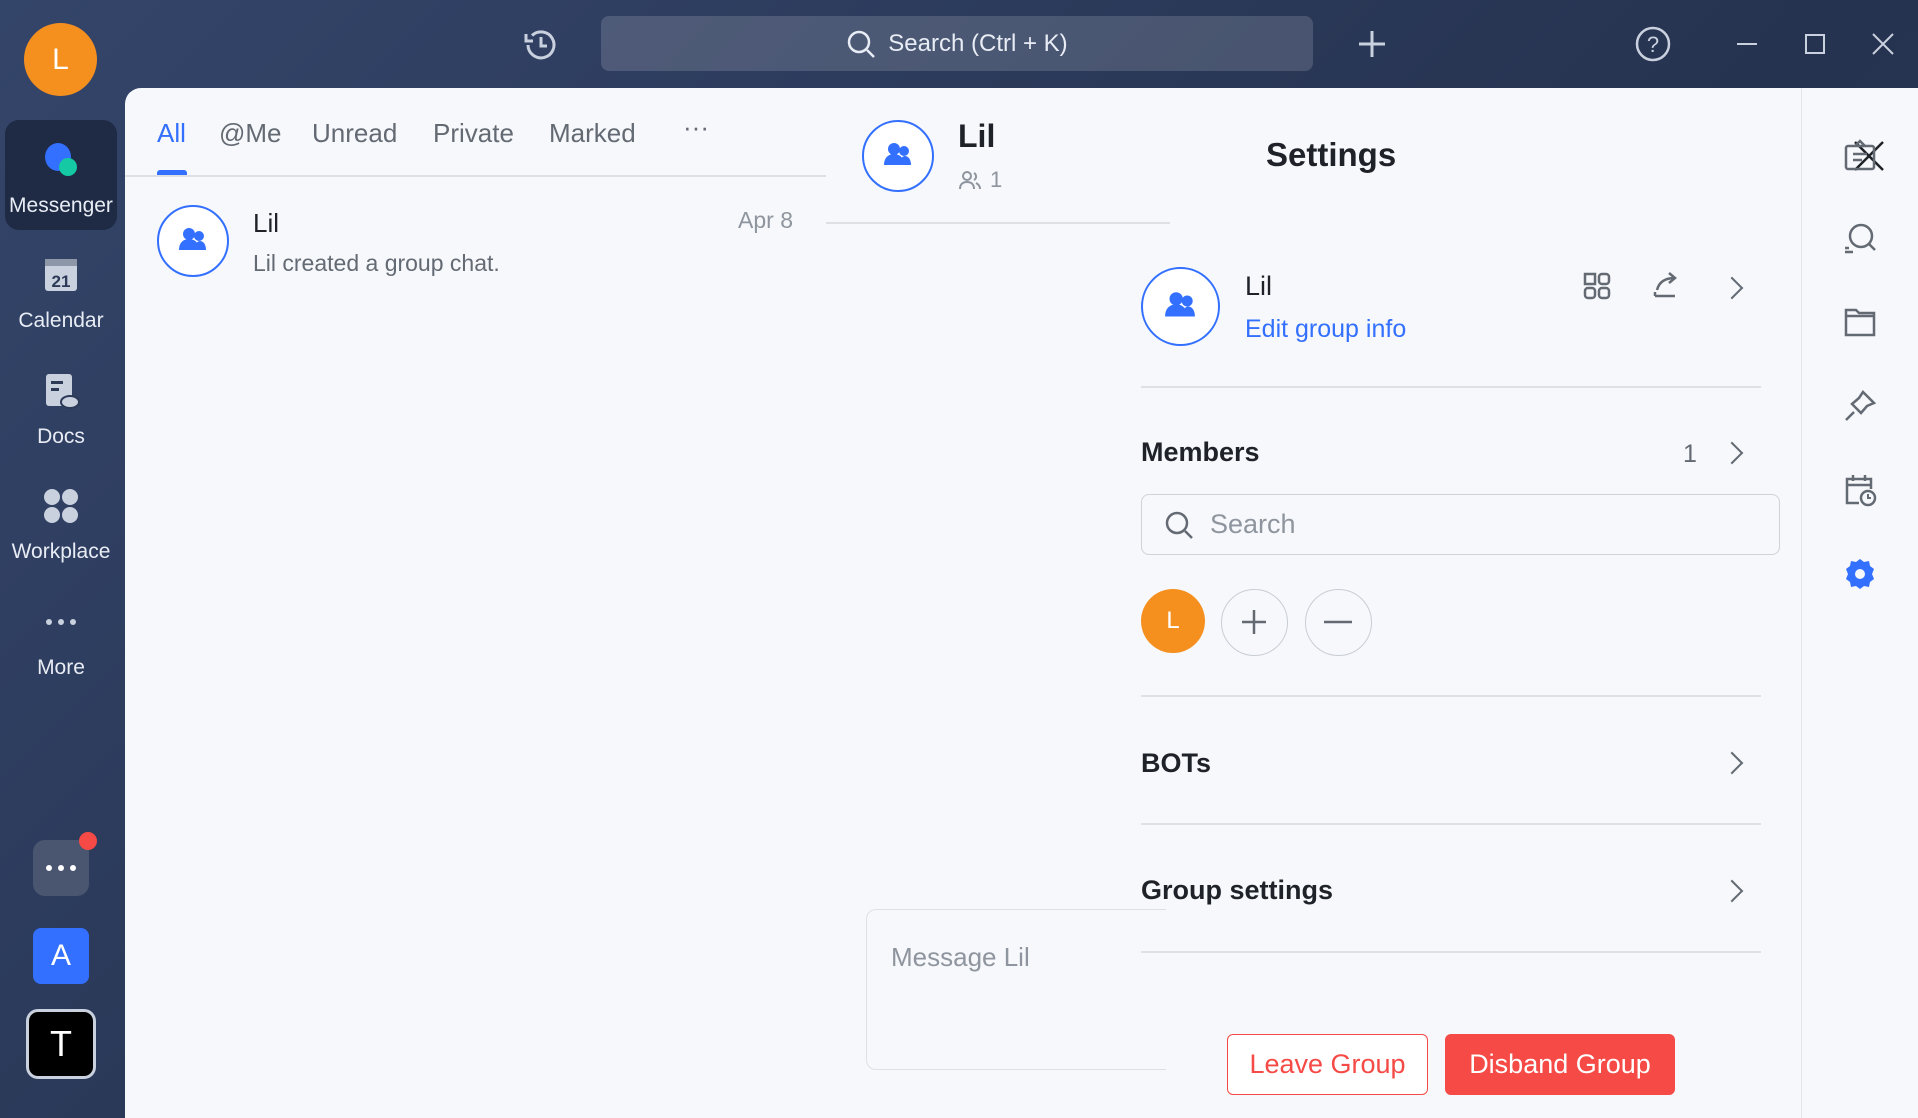  What do you see at coordinates (541, 45) in the screenshot?
I see `history-icon` at bounding box center [541, 45].